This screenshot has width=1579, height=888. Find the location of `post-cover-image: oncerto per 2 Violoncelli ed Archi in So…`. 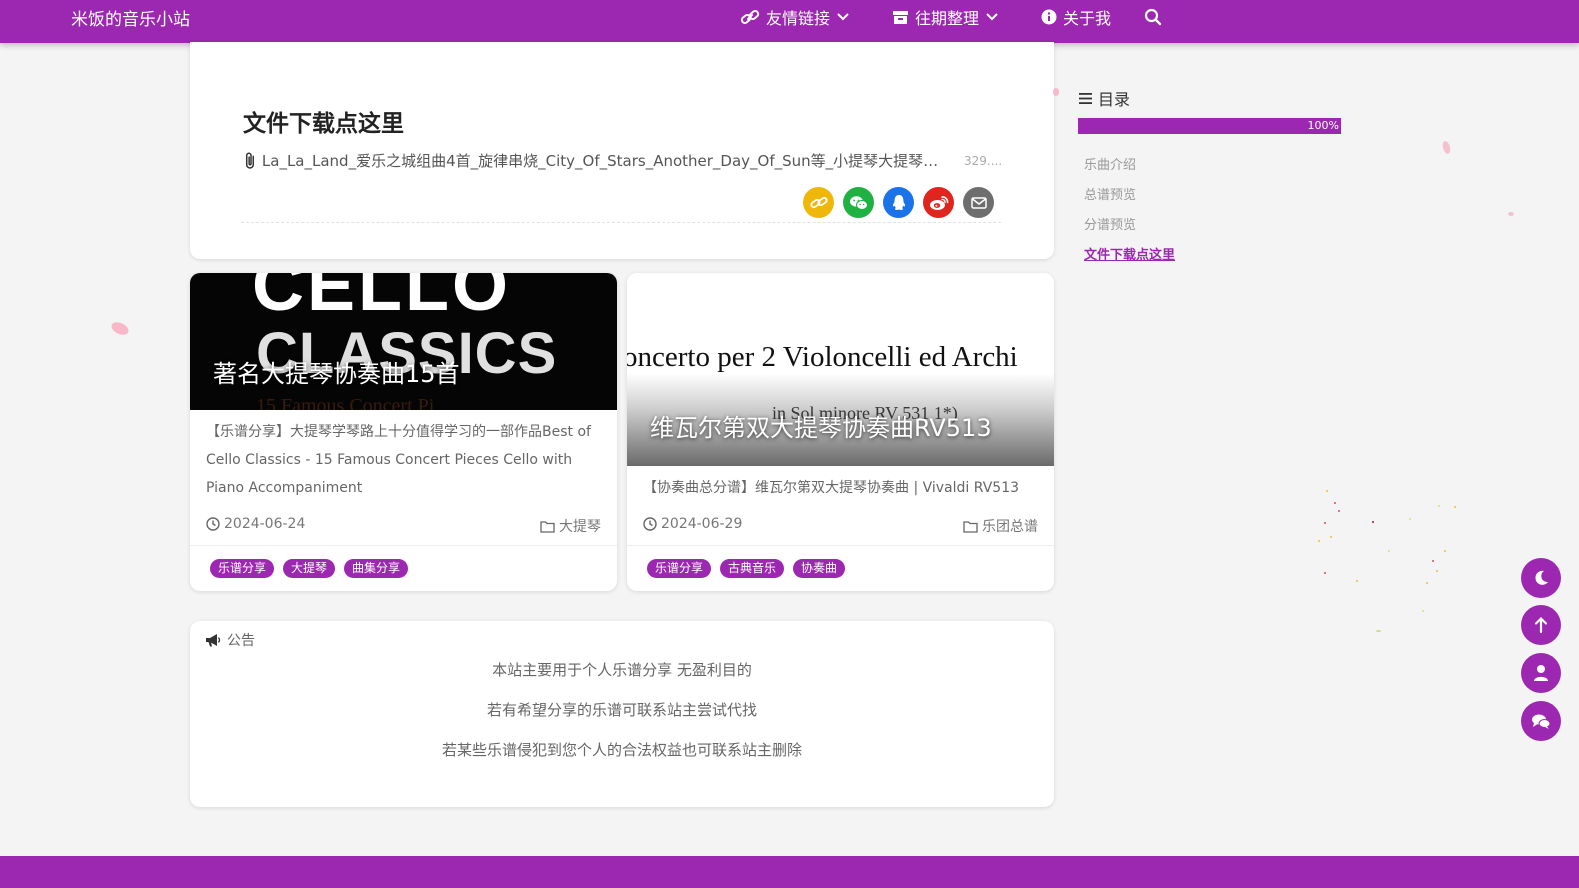

post-cover-image: oncerto per 2 Violoncelli ed Archi in So… is located at coordinates (840, 369).